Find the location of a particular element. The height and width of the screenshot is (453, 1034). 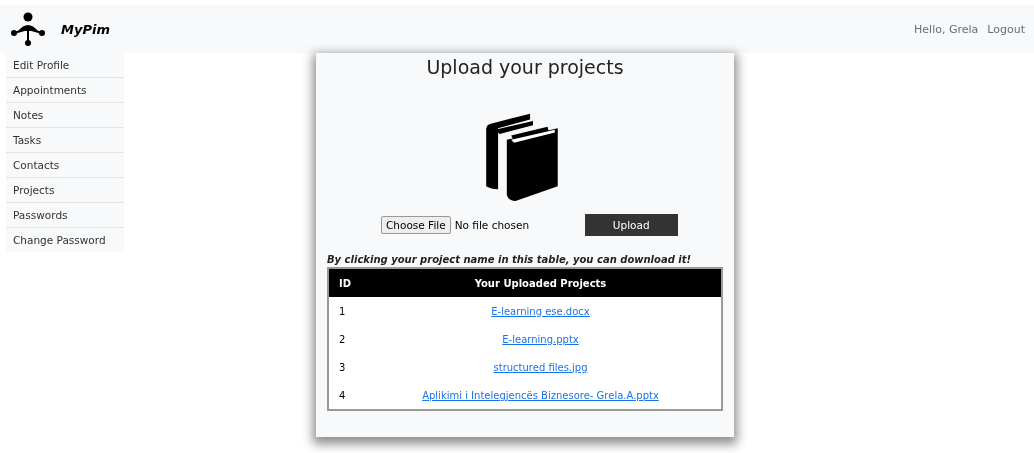

sidebar-item: Tasks is located at coordinates (65, 140).